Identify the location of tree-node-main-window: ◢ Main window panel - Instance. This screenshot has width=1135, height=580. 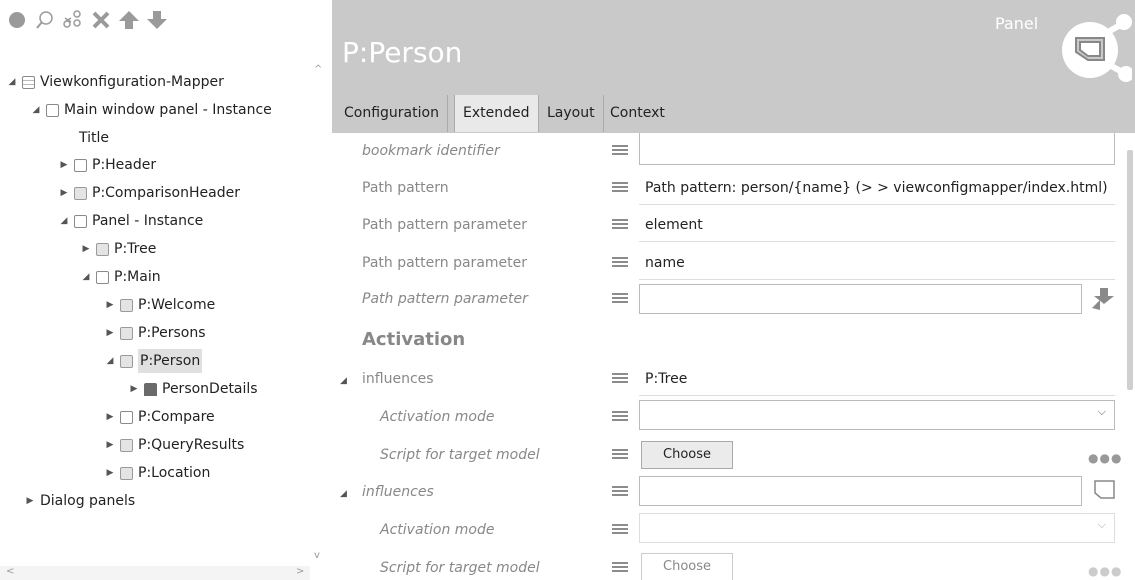
(151, 110).